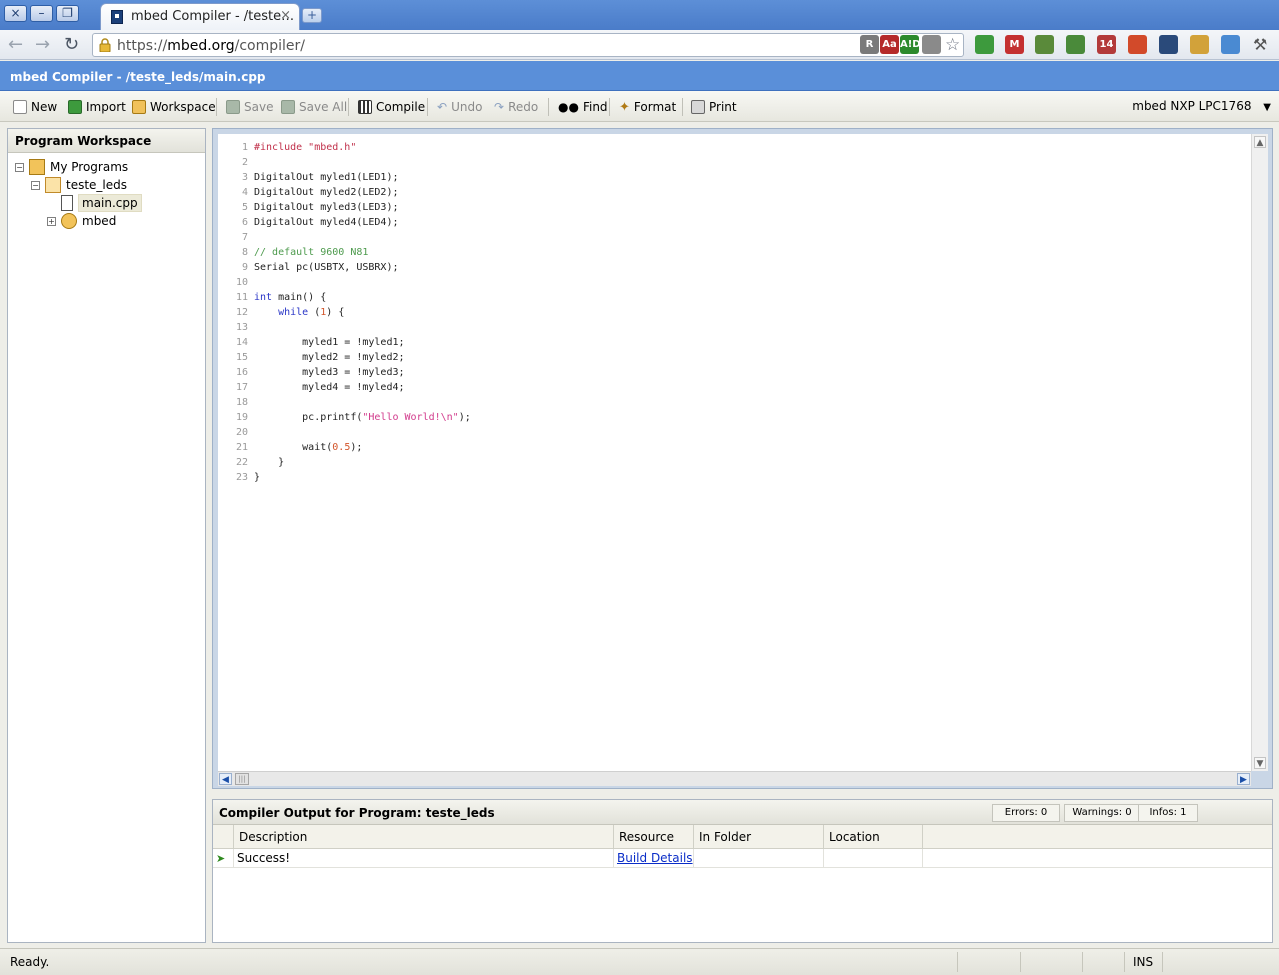  I want to click on workspace-icon, so click(139, 107).